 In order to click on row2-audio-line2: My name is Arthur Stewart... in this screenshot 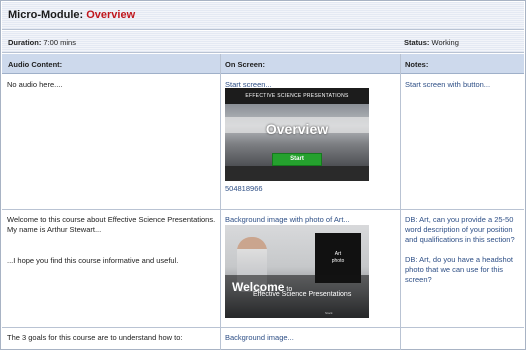, I will do `click(54, 229)`.